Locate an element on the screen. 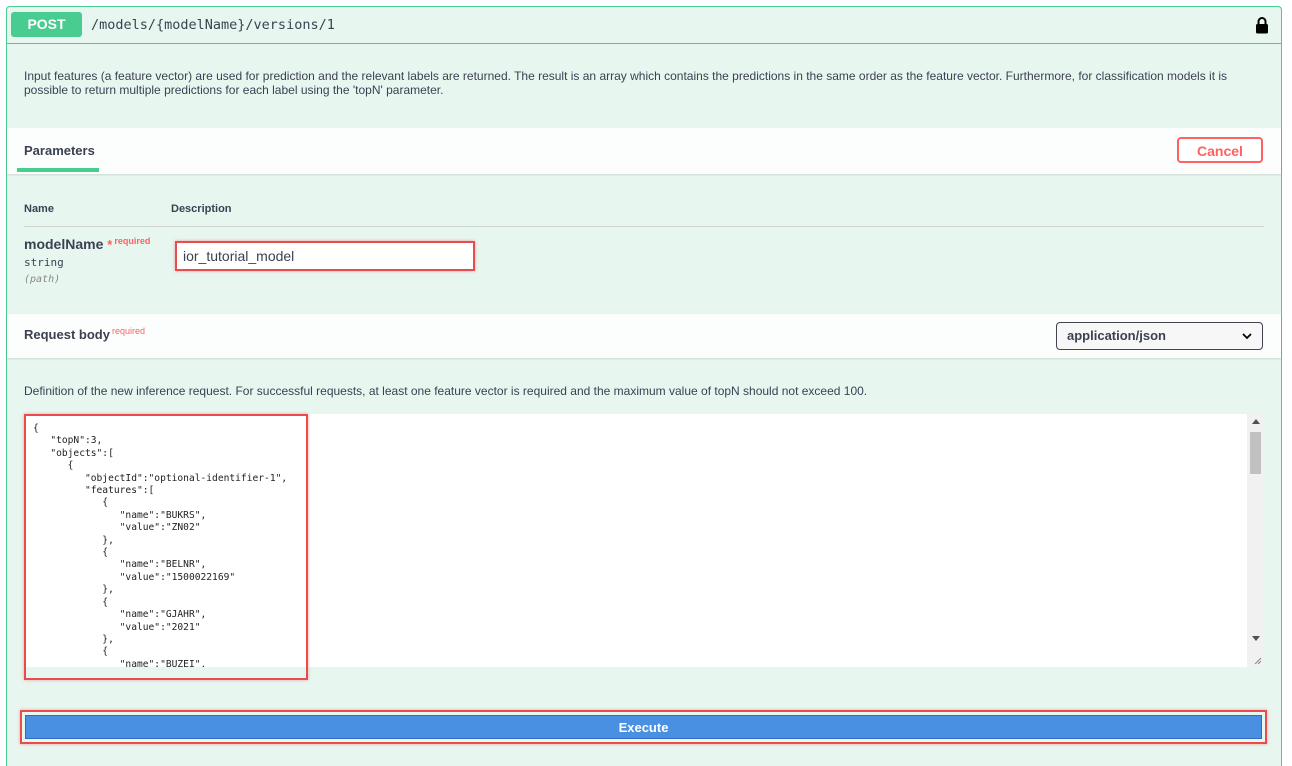 Image resolution: width=1292 pixels, height=766 pixels. column-header-description: Description is located at coordinates (201, 209).